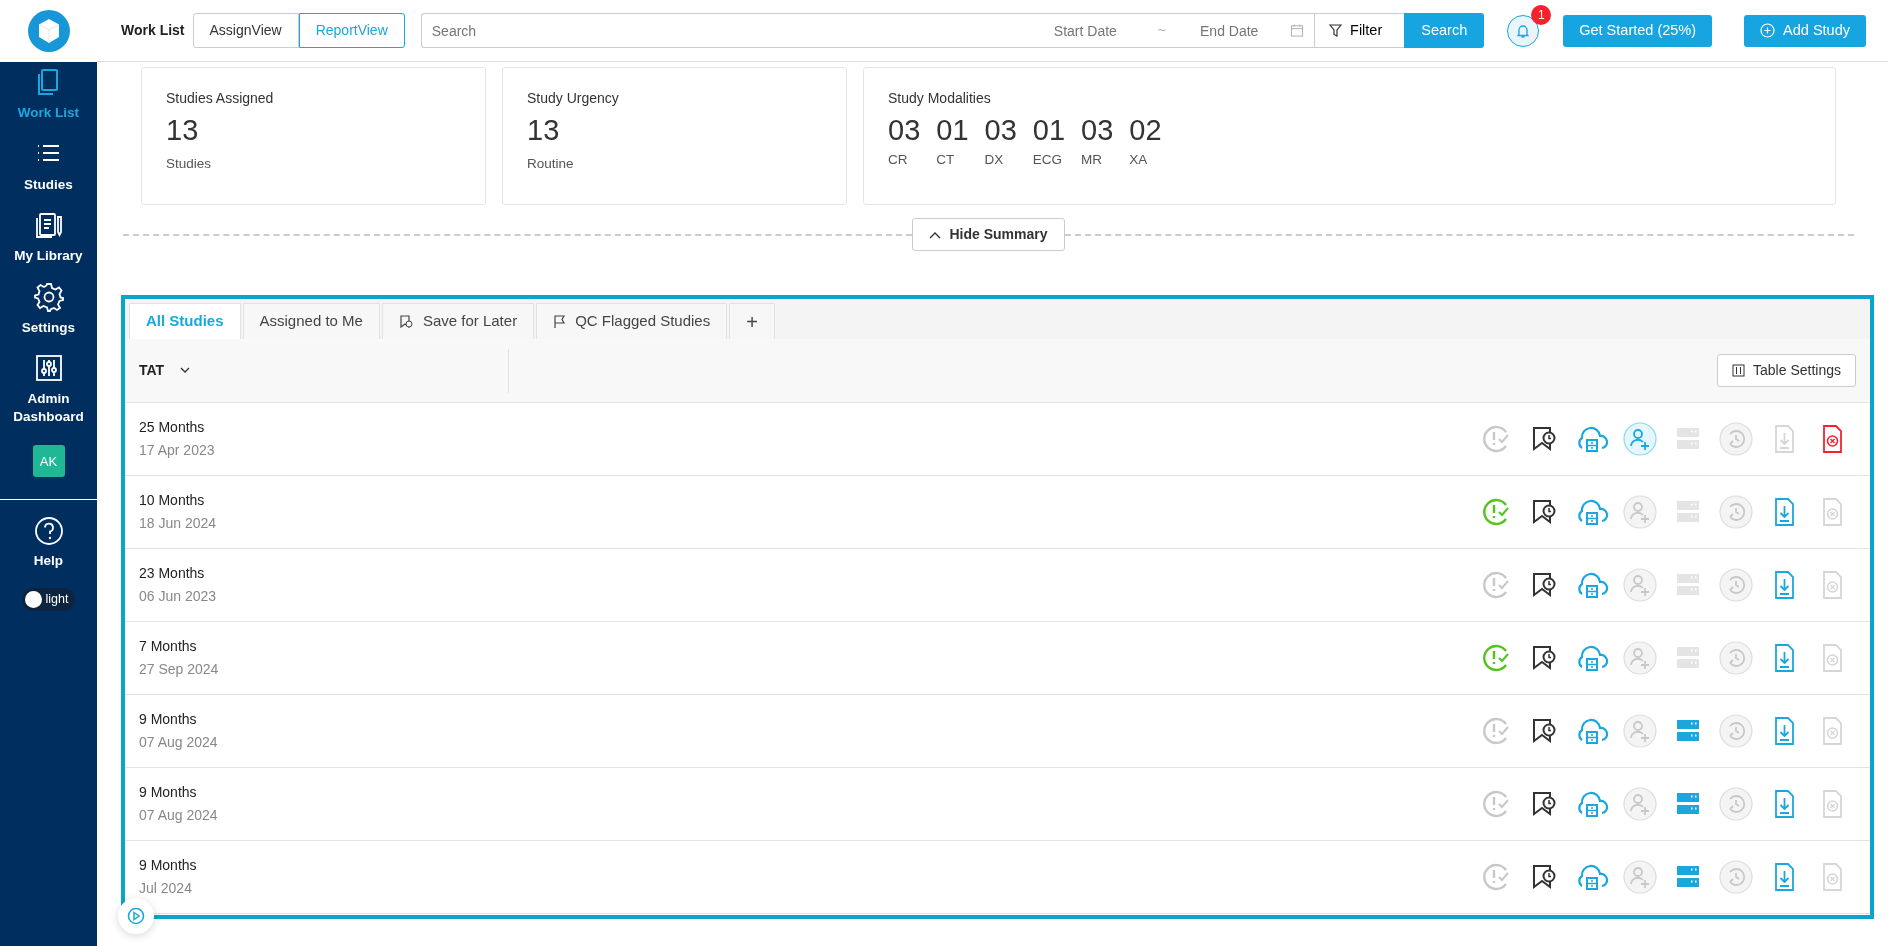 The height and width of the screenshot is (946, 1888). Describe the element at coordinates (573, 98) in the screenshot. I see `card-title: Study Urgency` at that location.